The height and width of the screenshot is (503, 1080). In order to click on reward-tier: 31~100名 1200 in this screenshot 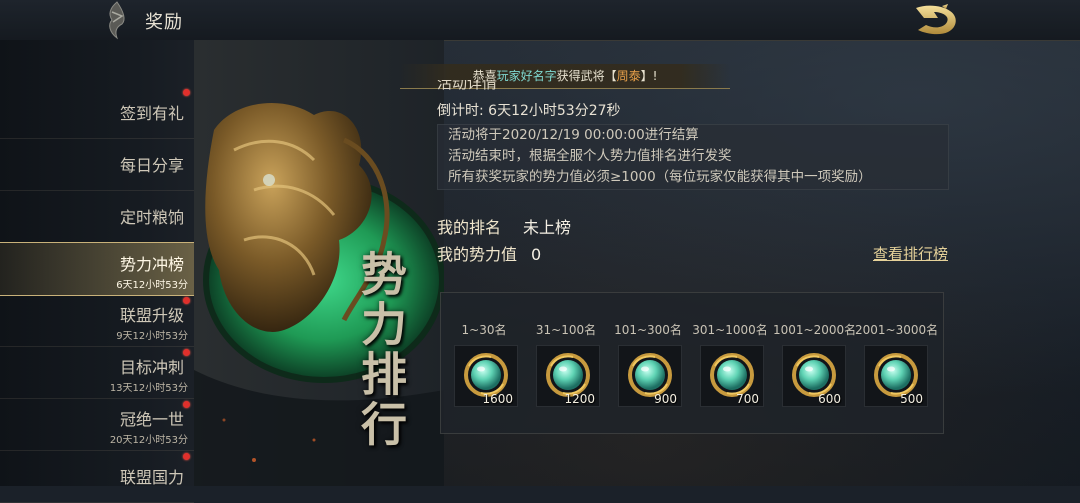, I will do `click(566, 363)`.